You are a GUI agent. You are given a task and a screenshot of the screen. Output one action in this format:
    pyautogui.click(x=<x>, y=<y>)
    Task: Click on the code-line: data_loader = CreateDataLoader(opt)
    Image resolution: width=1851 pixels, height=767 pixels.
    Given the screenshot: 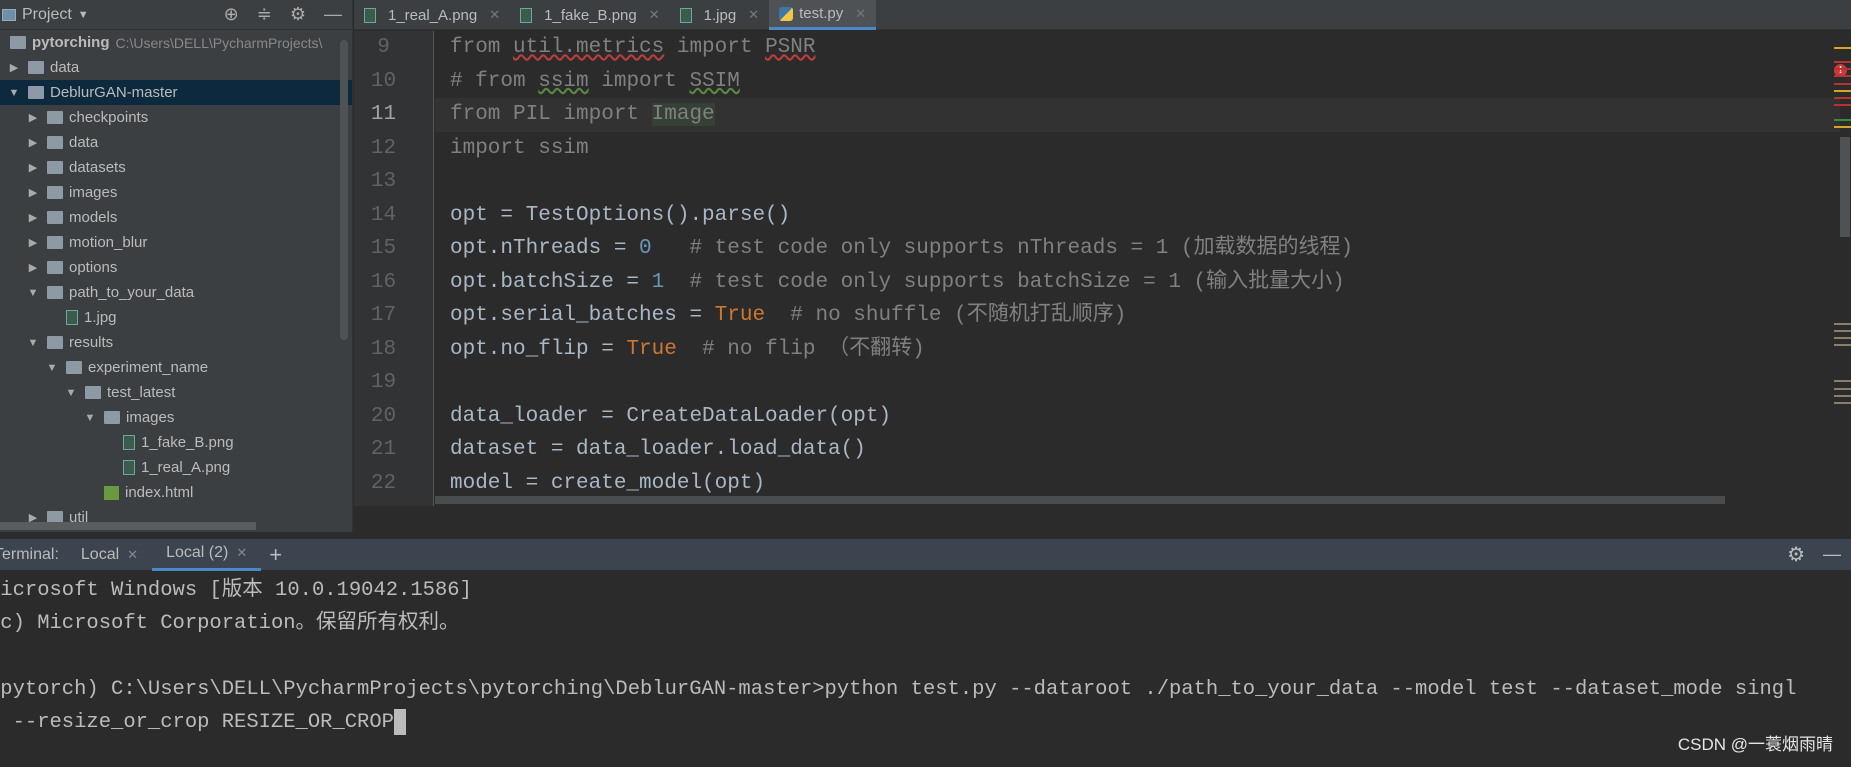 What is the action you would take?
    pyautogui.click(x=1137, y=417)
    